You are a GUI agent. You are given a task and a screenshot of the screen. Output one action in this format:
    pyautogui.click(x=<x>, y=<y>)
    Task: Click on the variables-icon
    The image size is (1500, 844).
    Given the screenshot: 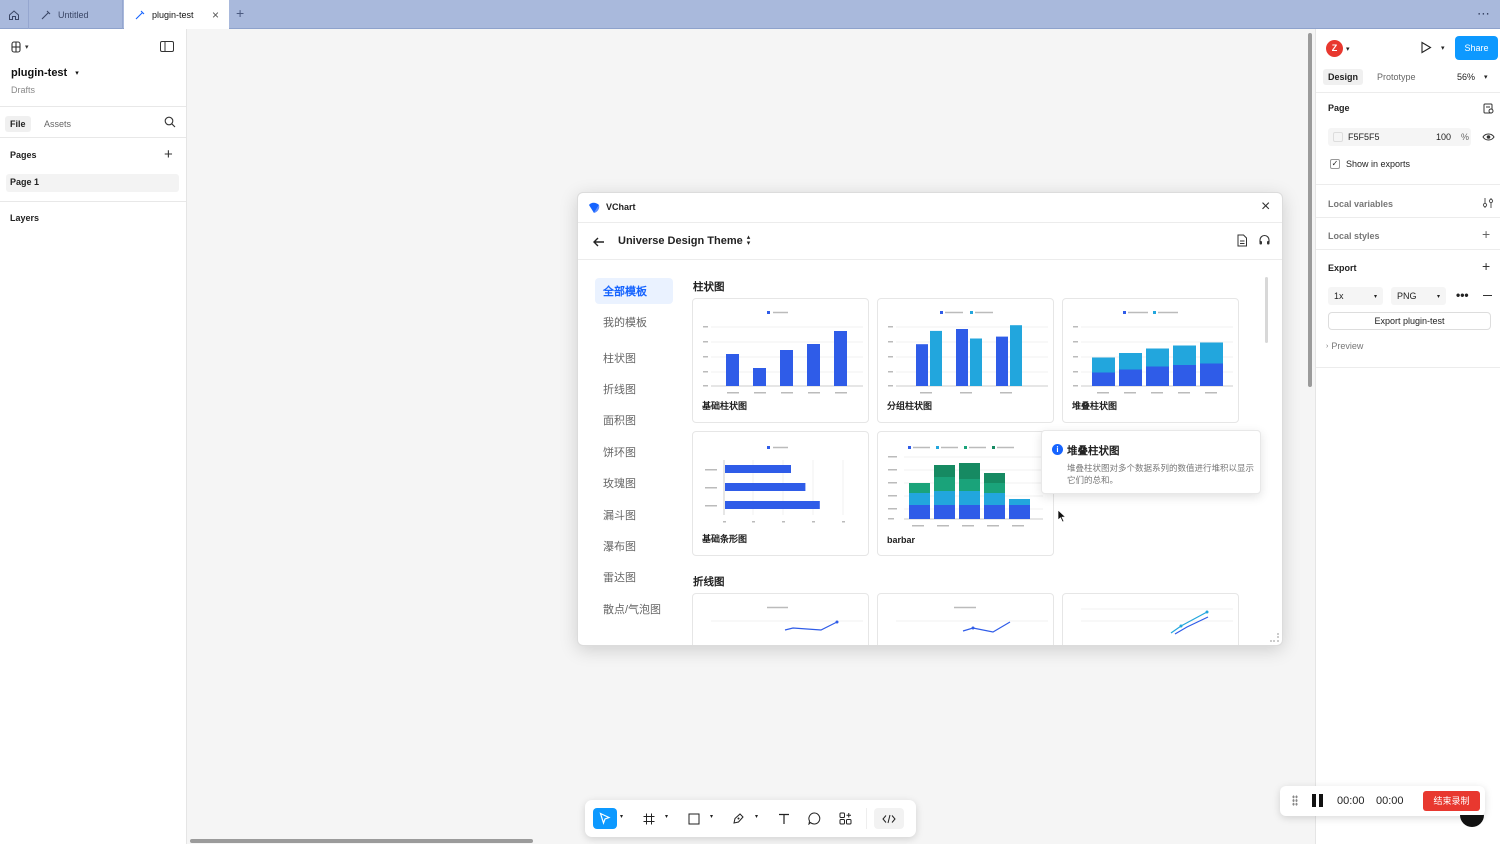 What is the action you would take?
    pyautogui.click(x=1488, y=203)
    